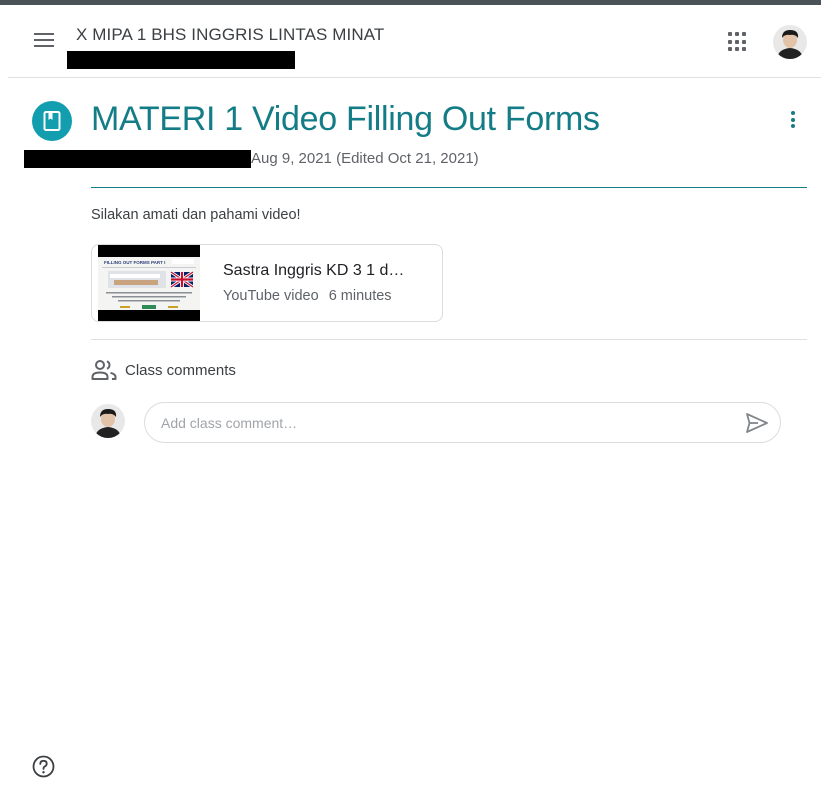  I want to click on comments-divider, so click(449, 339).